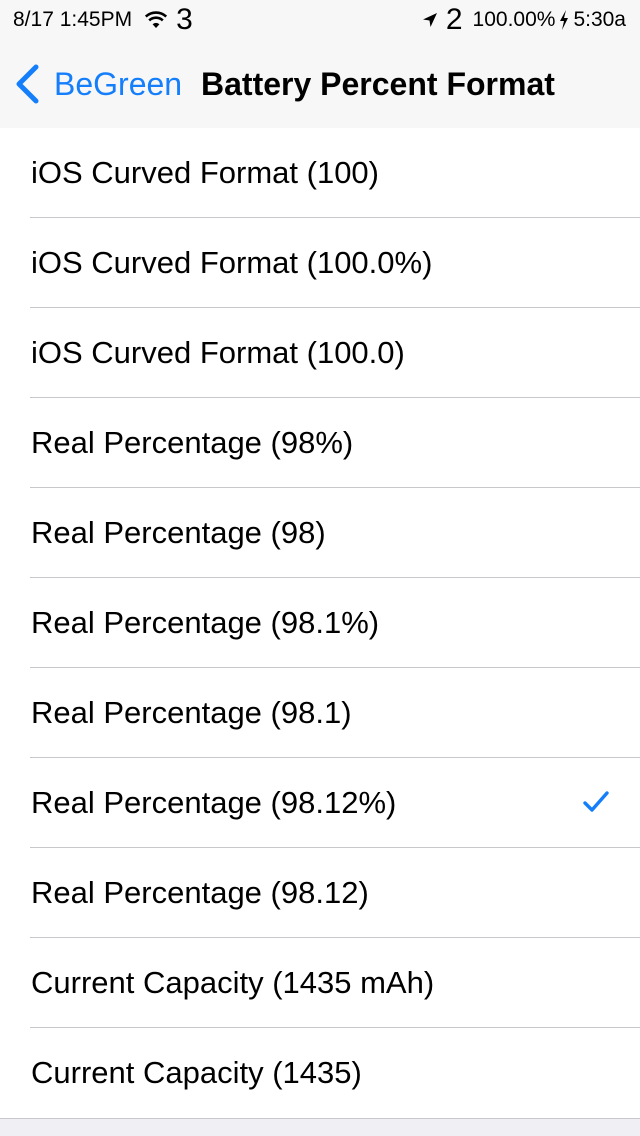  I want to click on back-label: BeGreen, so click(118, 83).